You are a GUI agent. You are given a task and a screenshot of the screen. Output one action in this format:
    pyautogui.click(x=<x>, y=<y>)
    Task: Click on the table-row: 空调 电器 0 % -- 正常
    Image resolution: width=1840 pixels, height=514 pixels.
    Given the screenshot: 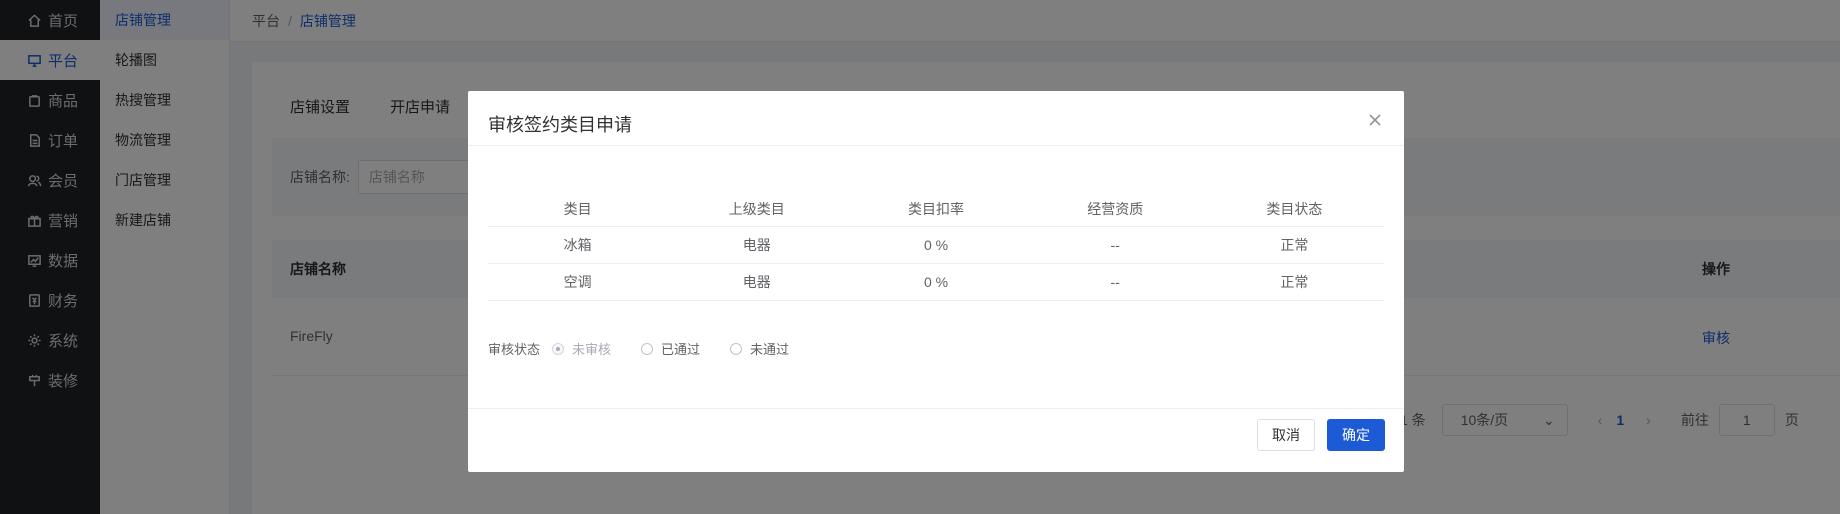 What is the action you would take?
    pyautogui.click(x=936, y=282)
    